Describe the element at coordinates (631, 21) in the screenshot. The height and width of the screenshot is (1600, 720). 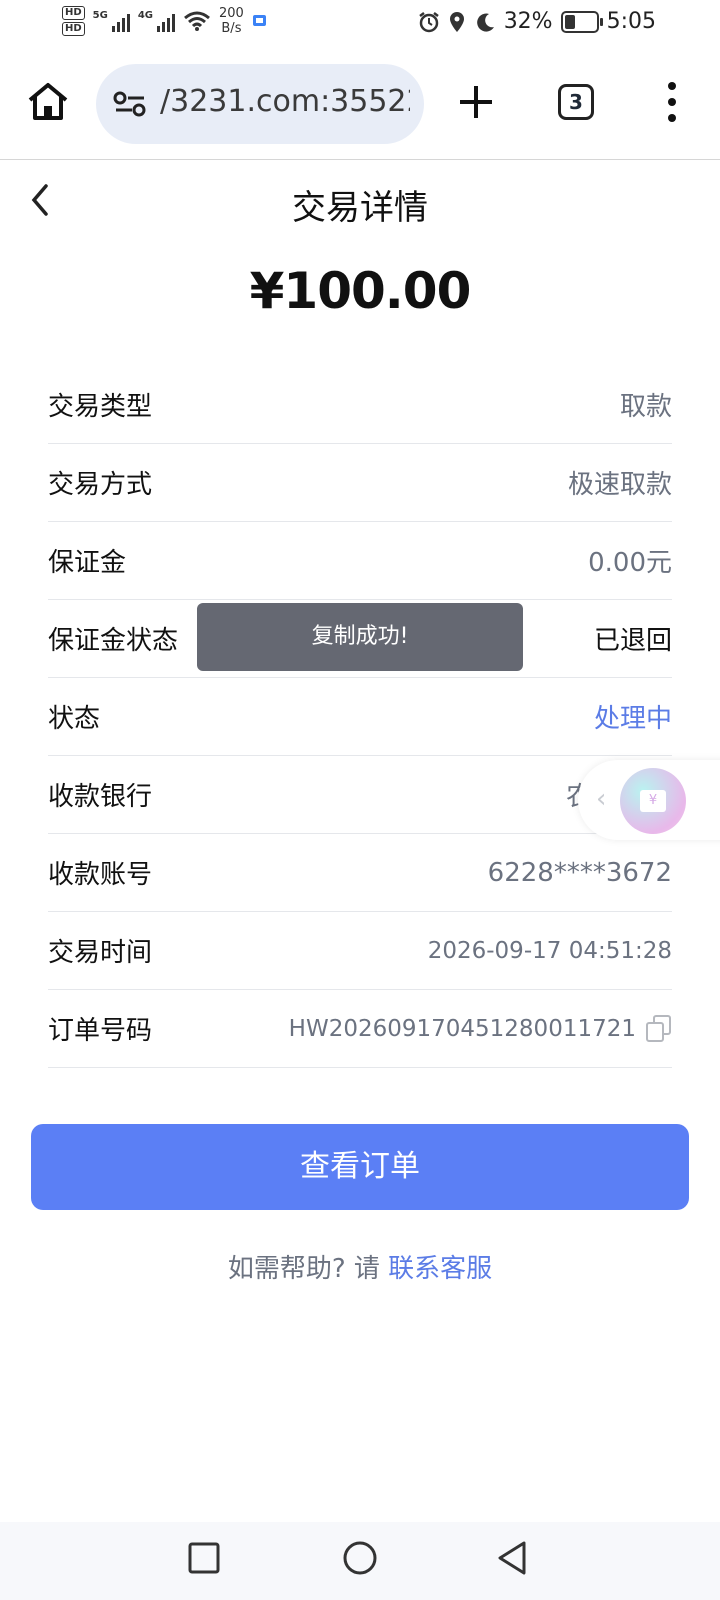
I see `clock: 5:05` at that location.